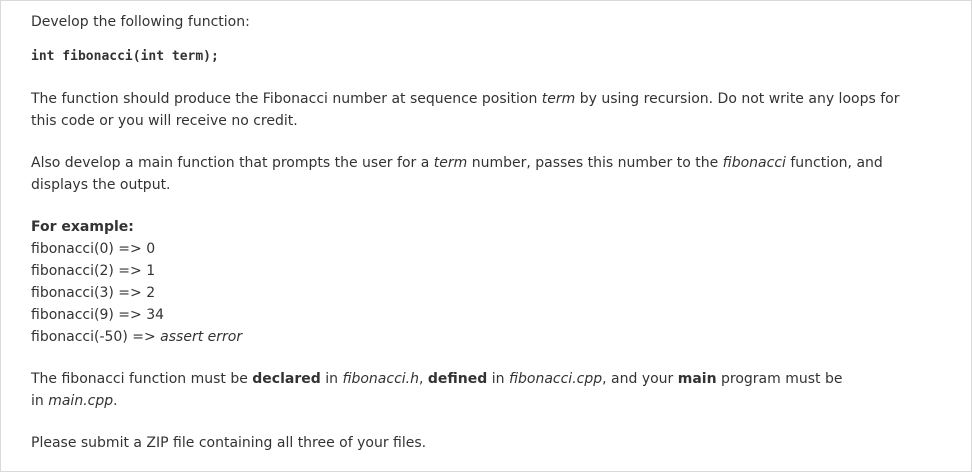 The image size is (972, 472). What do you see at coordinates (115, 401) in the screenshot?
I see `text-run: .` at bounding box center [115, 401].